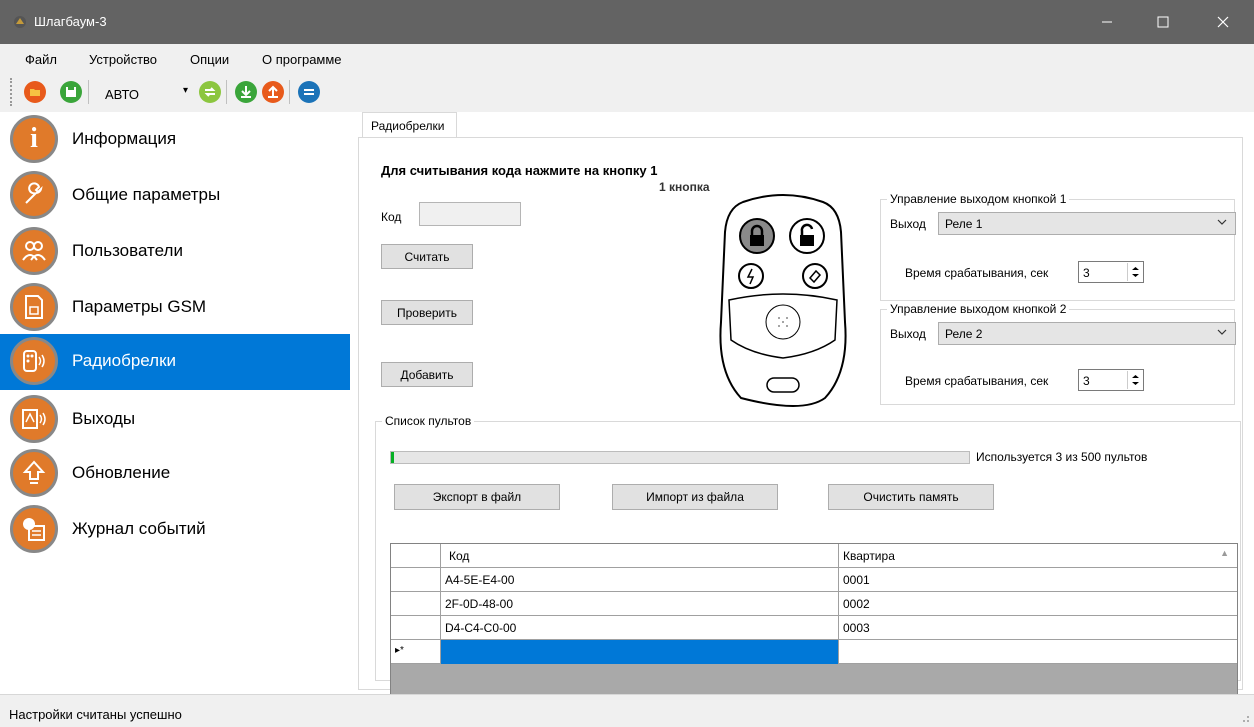  What do you see at coordinates (70, 21) in the screenshot?
I see `window-title: Шлагбаум-3` at bounding box center [70, 21].